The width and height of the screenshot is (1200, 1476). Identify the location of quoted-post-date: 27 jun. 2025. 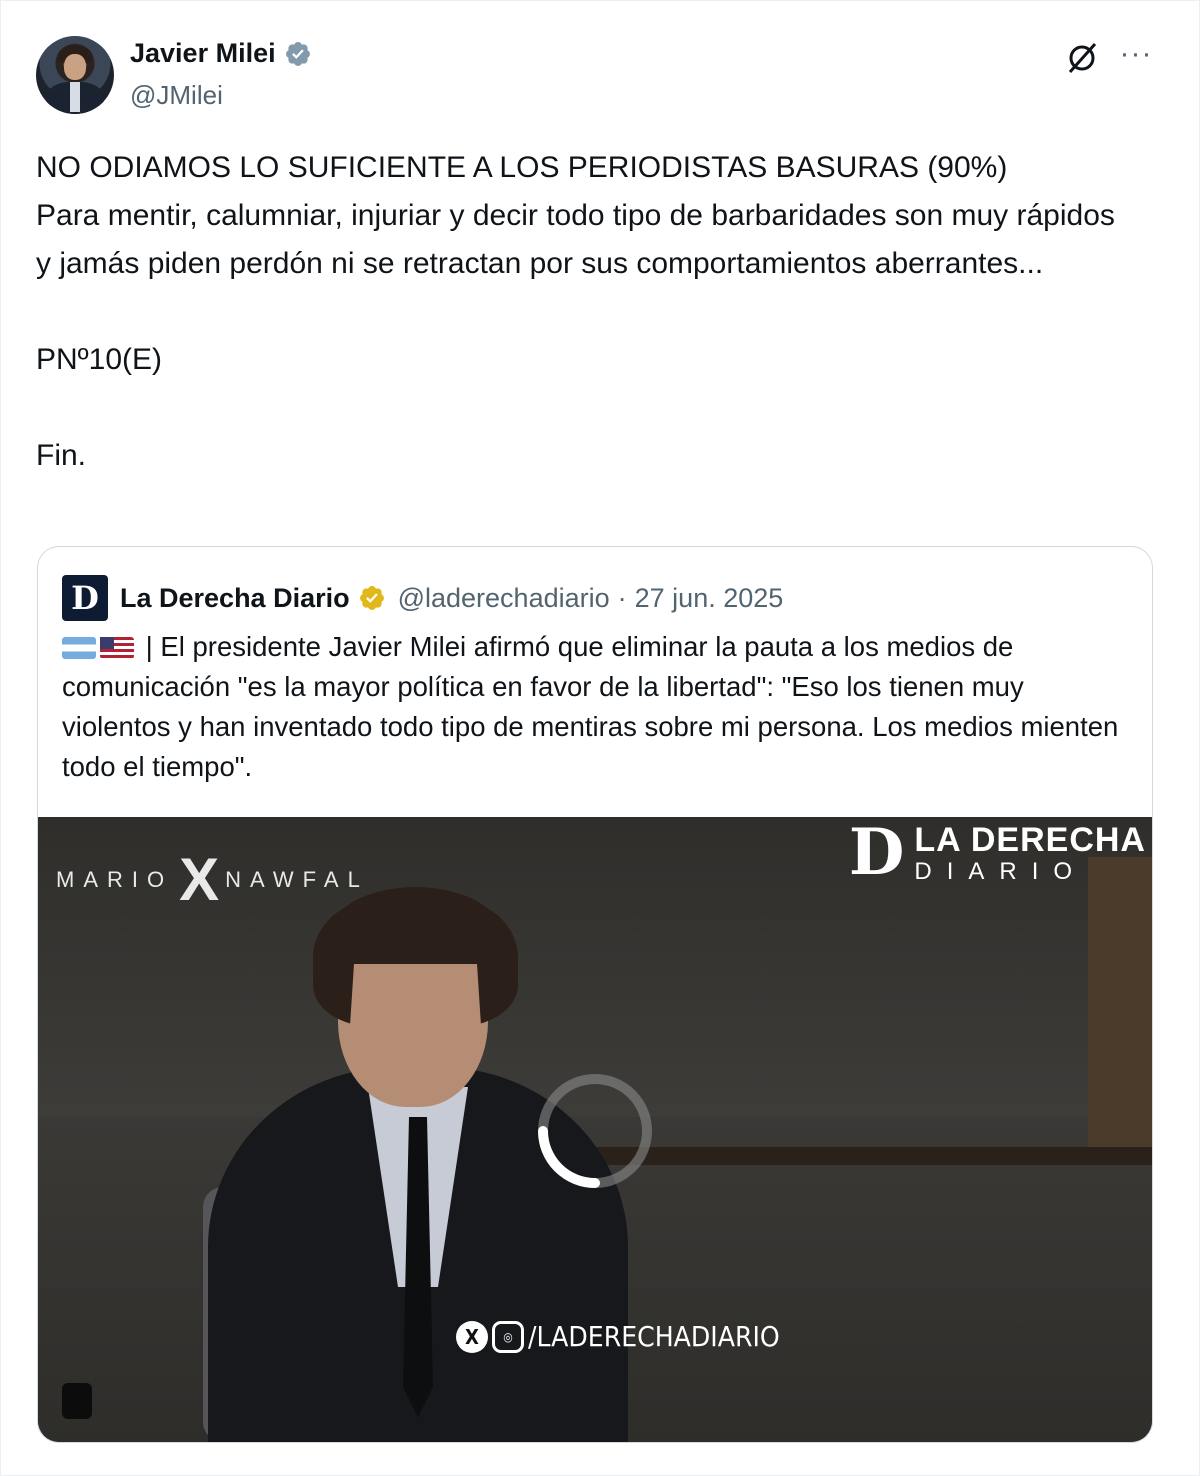
(709, 598).